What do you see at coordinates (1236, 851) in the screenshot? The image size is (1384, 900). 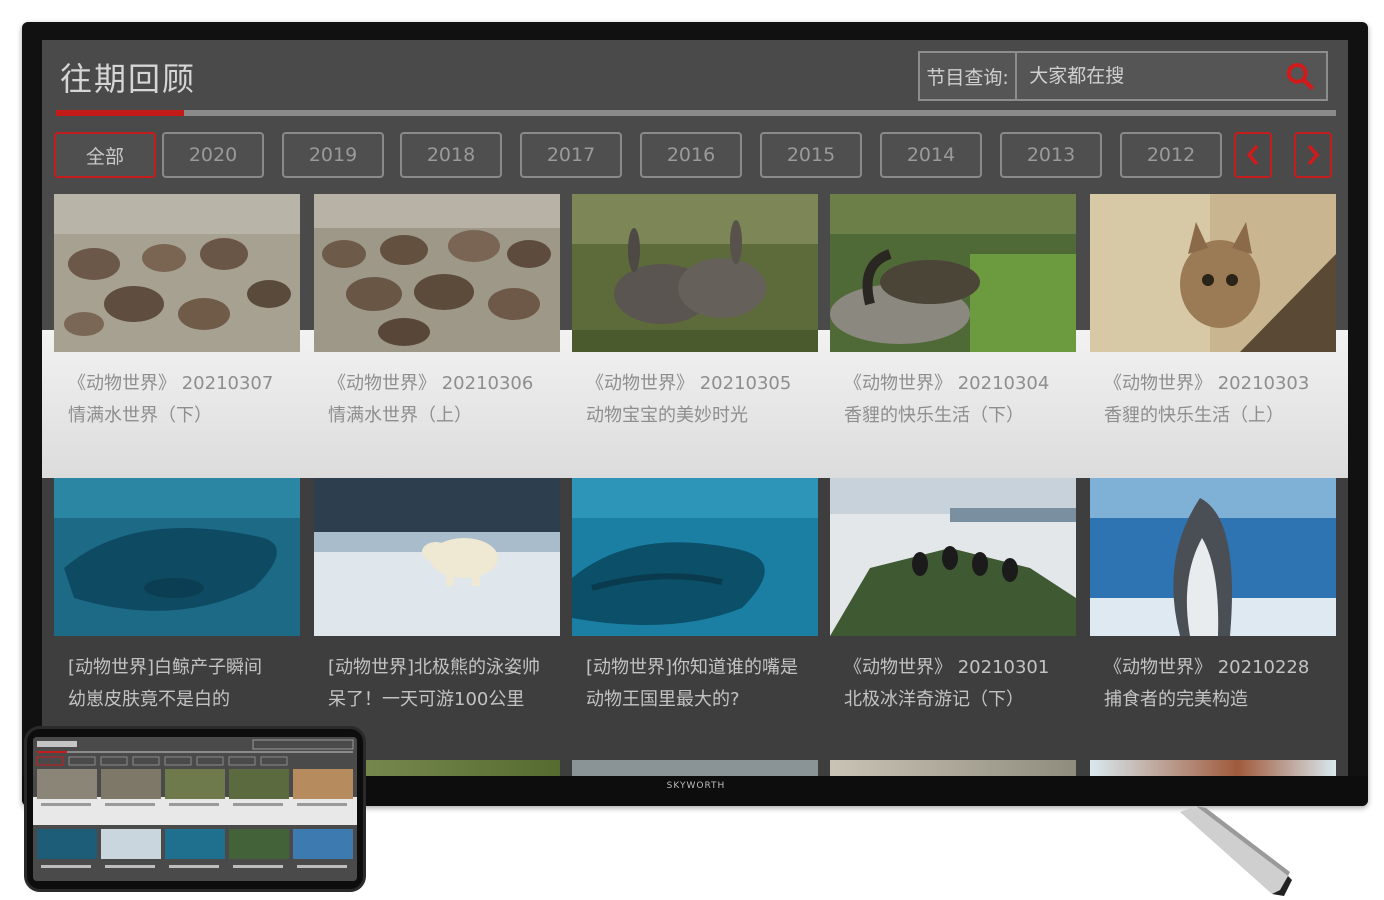 I see `tv-stand` at bounding box center [1236, 851].